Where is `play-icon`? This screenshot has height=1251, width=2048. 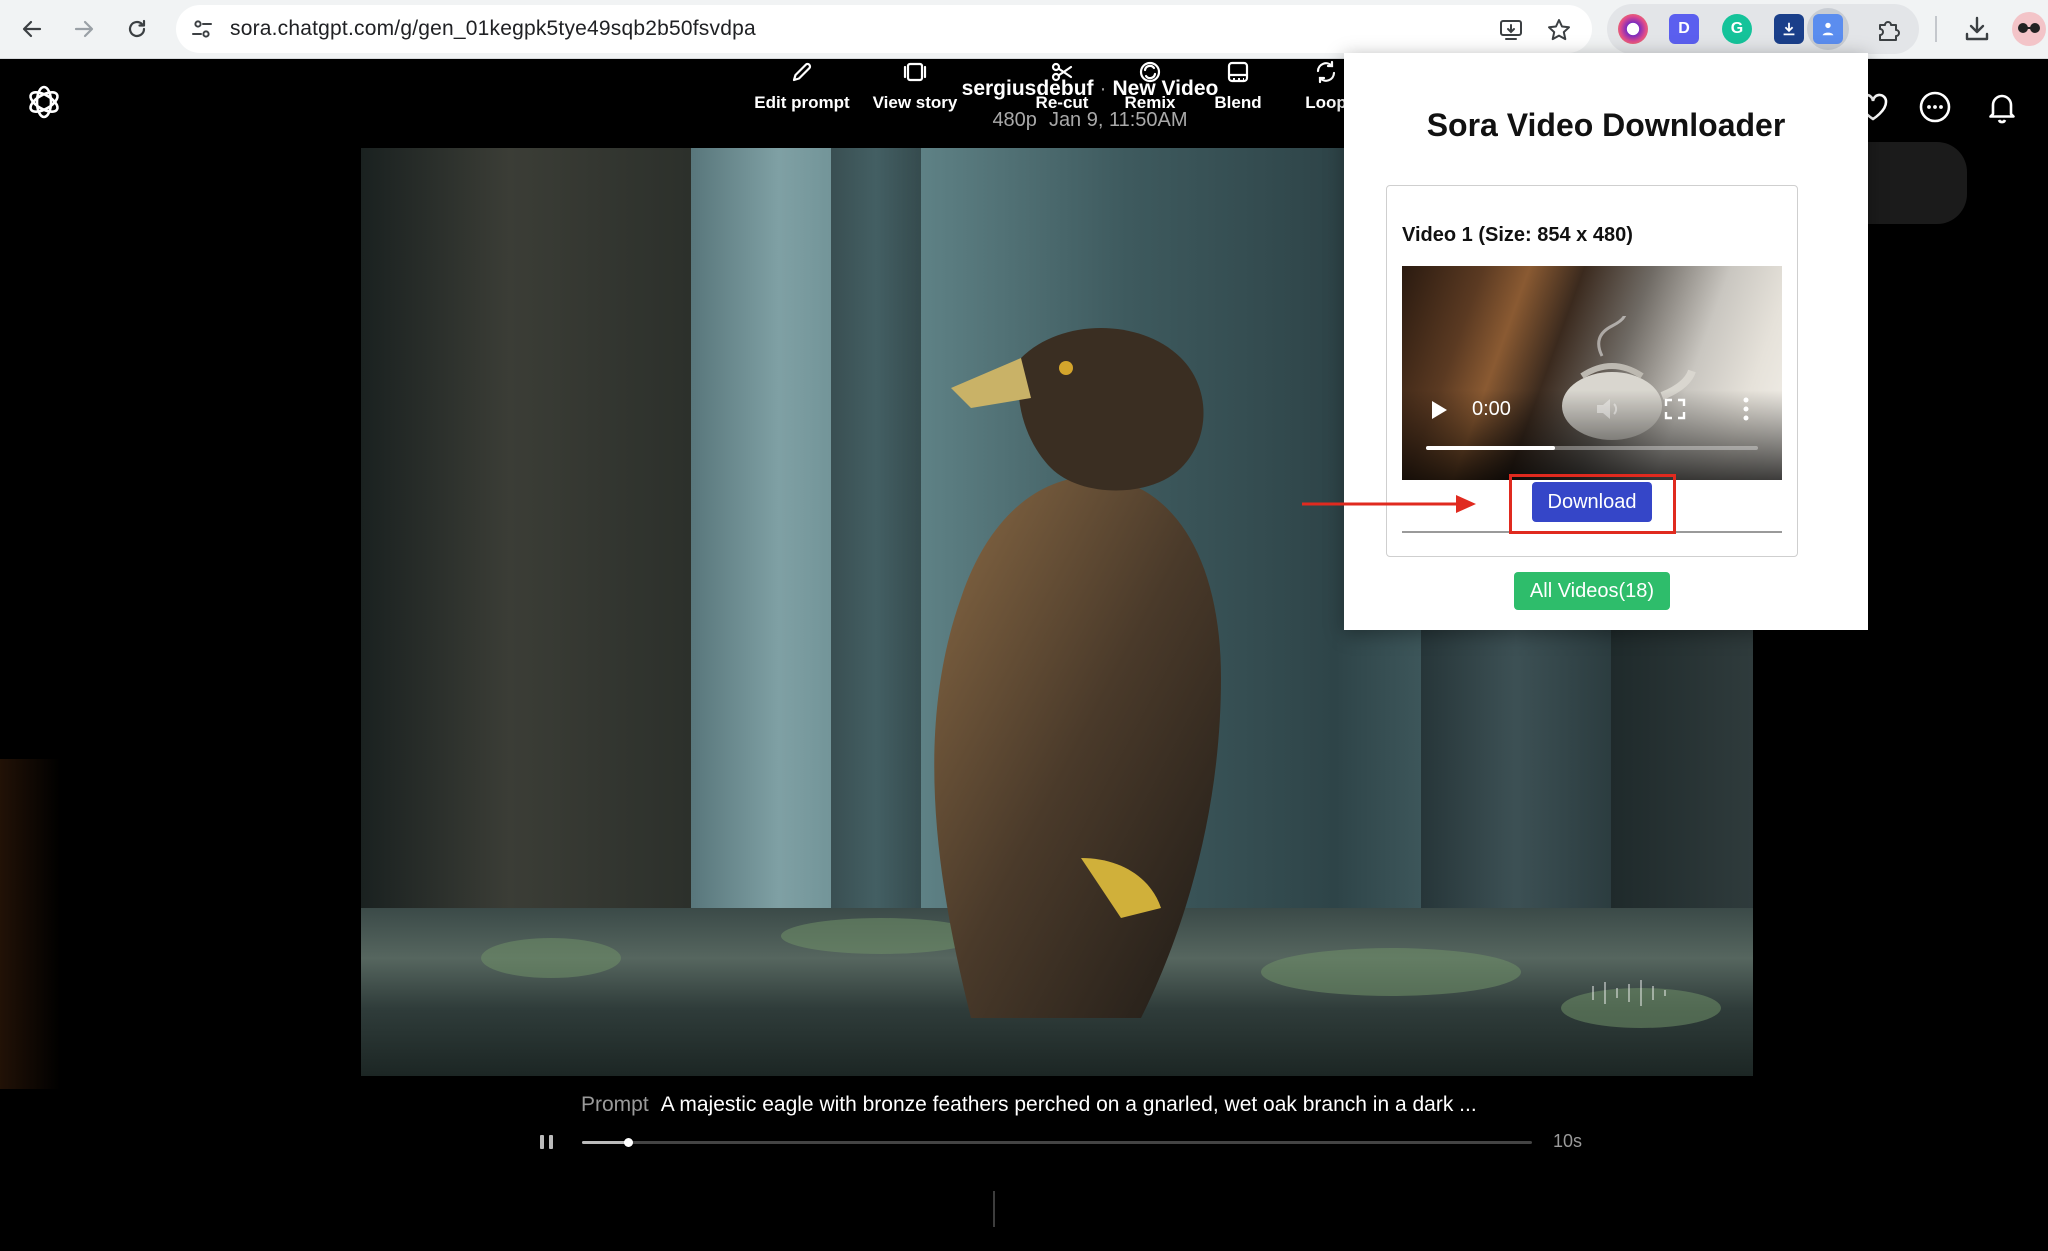
play-icon is located at coordinates (1439, 410).